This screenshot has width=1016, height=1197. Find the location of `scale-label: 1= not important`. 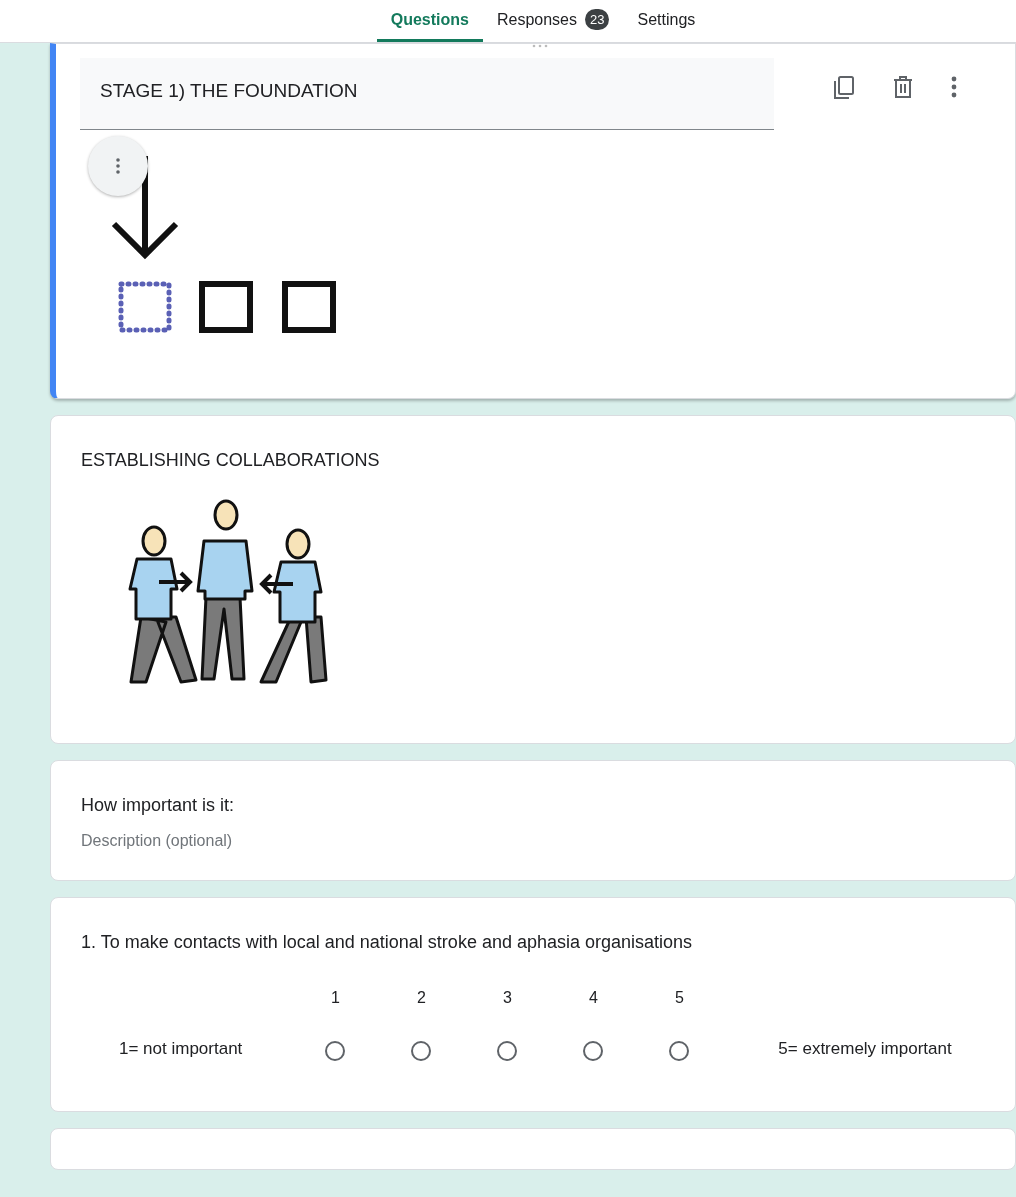

scale-label: 1= not important is located at coordinates (181, 1049).